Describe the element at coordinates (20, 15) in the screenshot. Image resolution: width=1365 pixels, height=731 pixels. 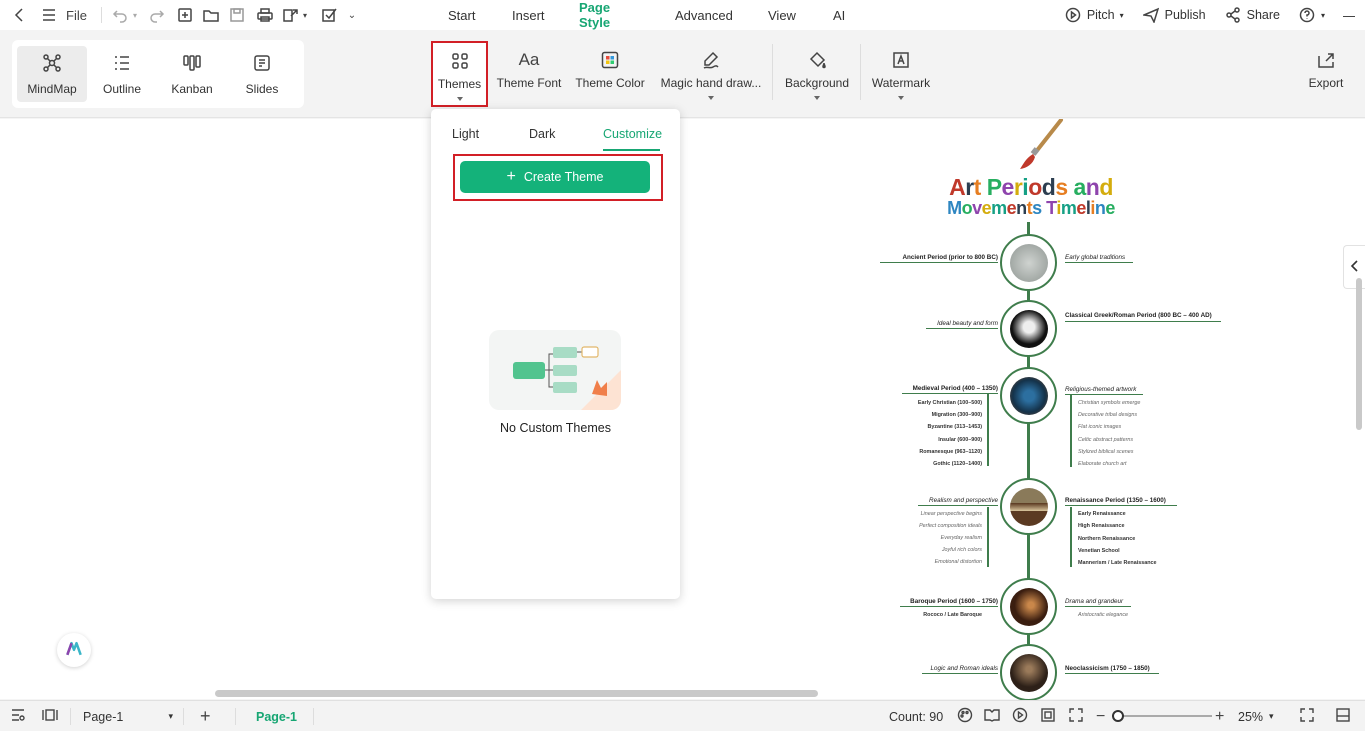
I see `back-icon` at that location.